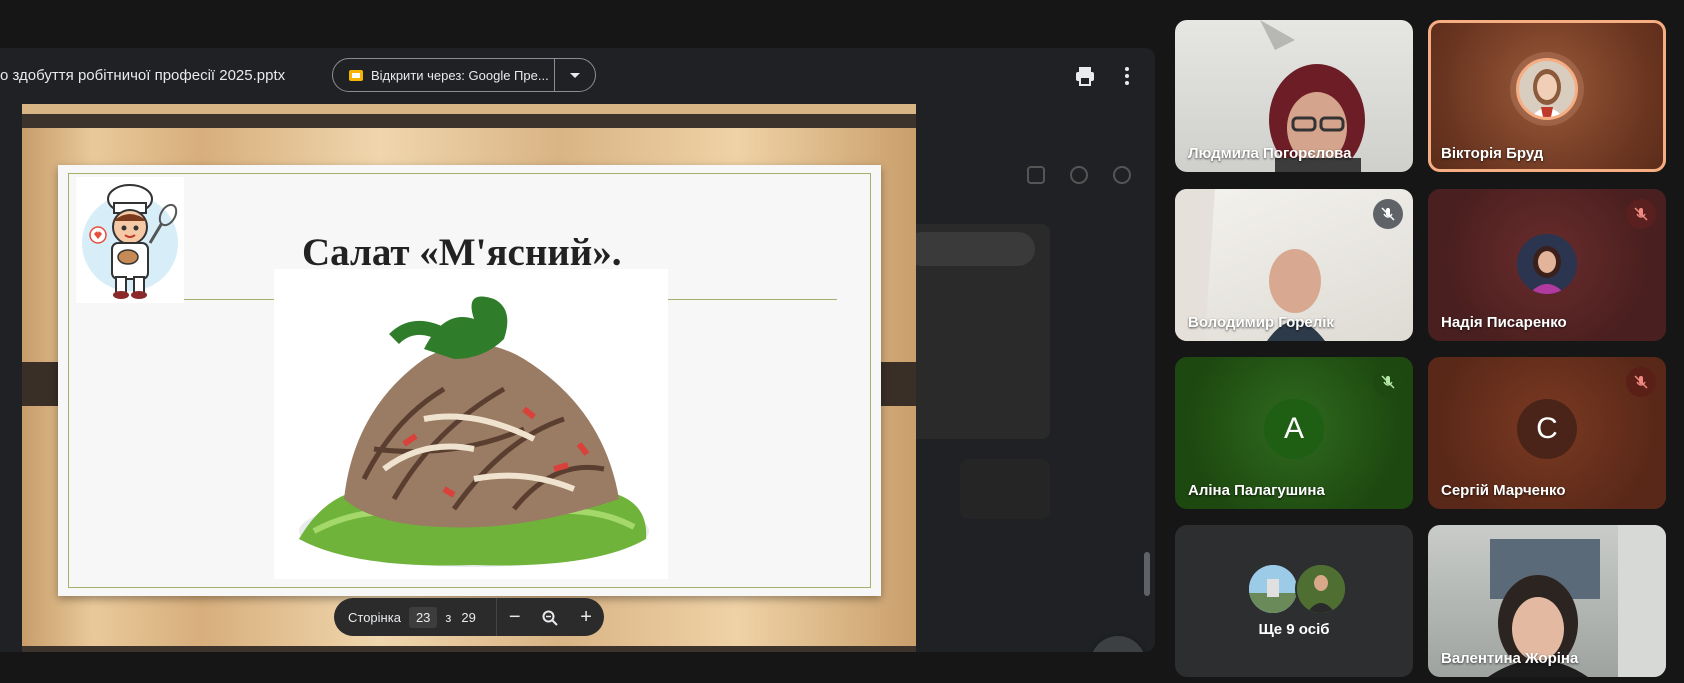 This screenshot has width=1684, height=683. What do you see at coordinates (586, 617) in the screenshot?
I see `zoom-in-button: +` at bounding box center [586, 617].